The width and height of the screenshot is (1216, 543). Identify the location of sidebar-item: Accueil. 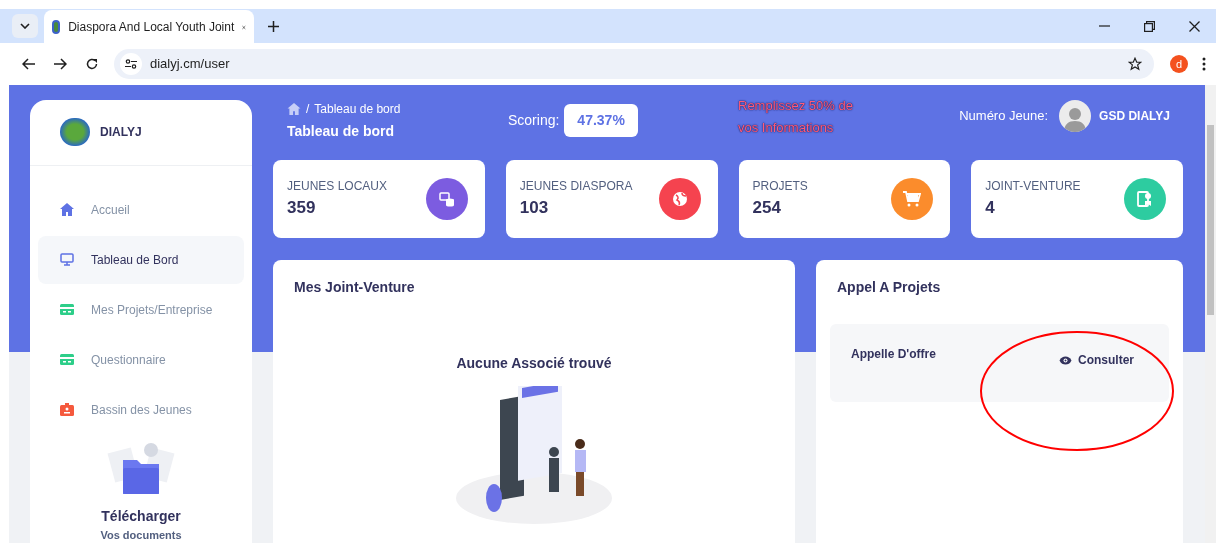
(141, 209).